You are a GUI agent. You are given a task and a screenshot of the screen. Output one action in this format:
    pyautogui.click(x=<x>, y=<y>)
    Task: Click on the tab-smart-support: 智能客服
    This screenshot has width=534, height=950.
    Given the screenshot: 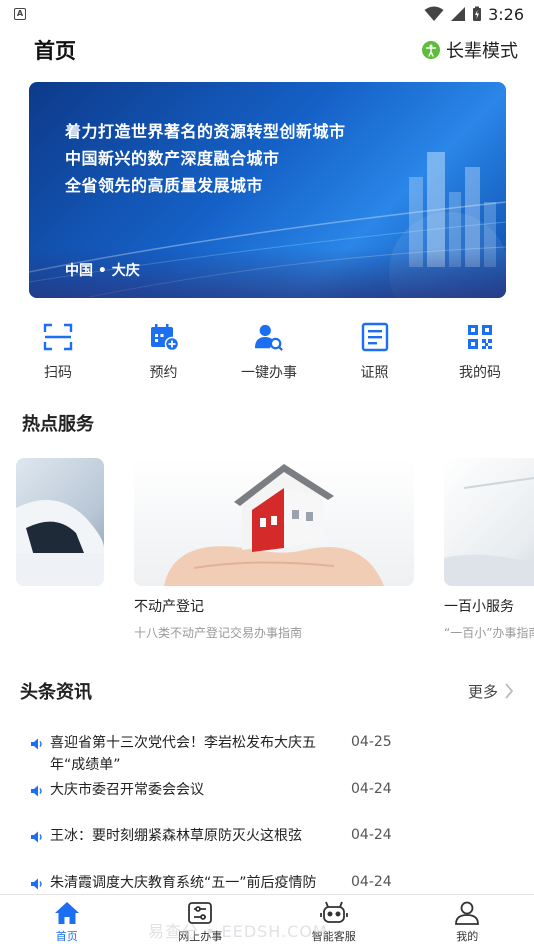 What is the action you would take?
    pyautogui.click(x=334, y=922)
    